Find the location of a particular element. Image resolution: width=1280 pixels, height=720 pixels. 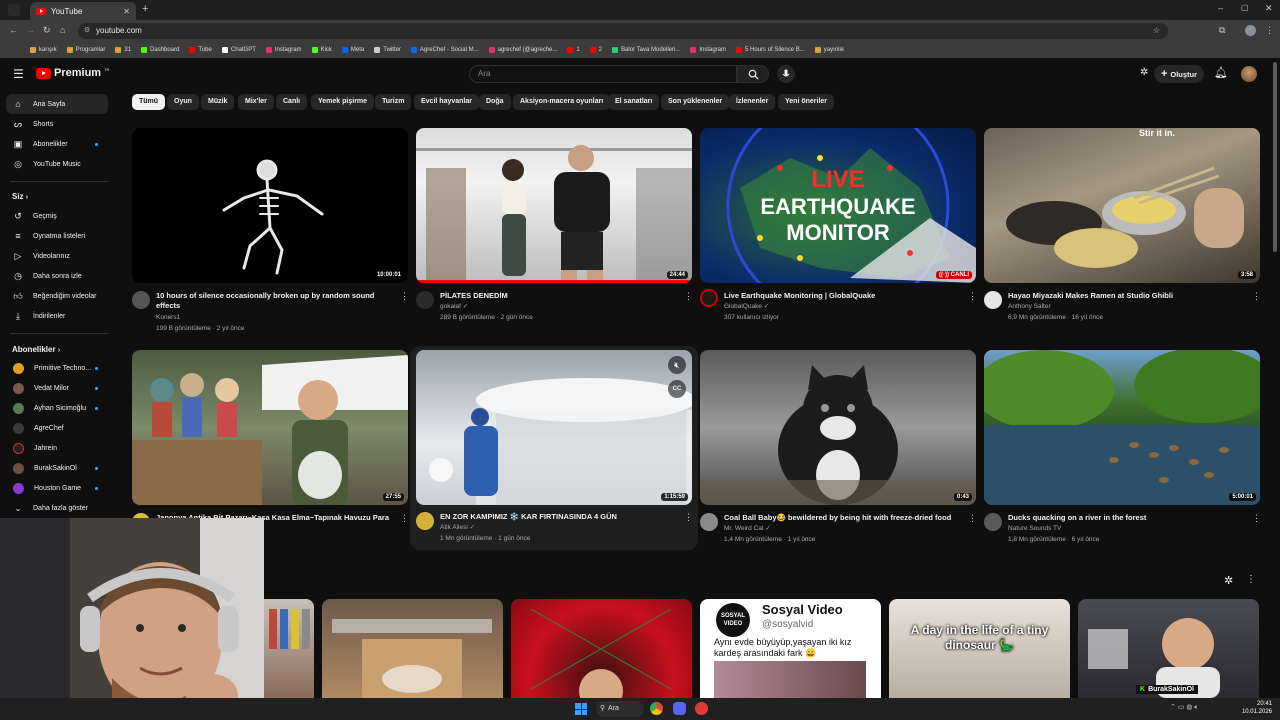

maximize-button: ▢ is located at coordinates (1245, 7).